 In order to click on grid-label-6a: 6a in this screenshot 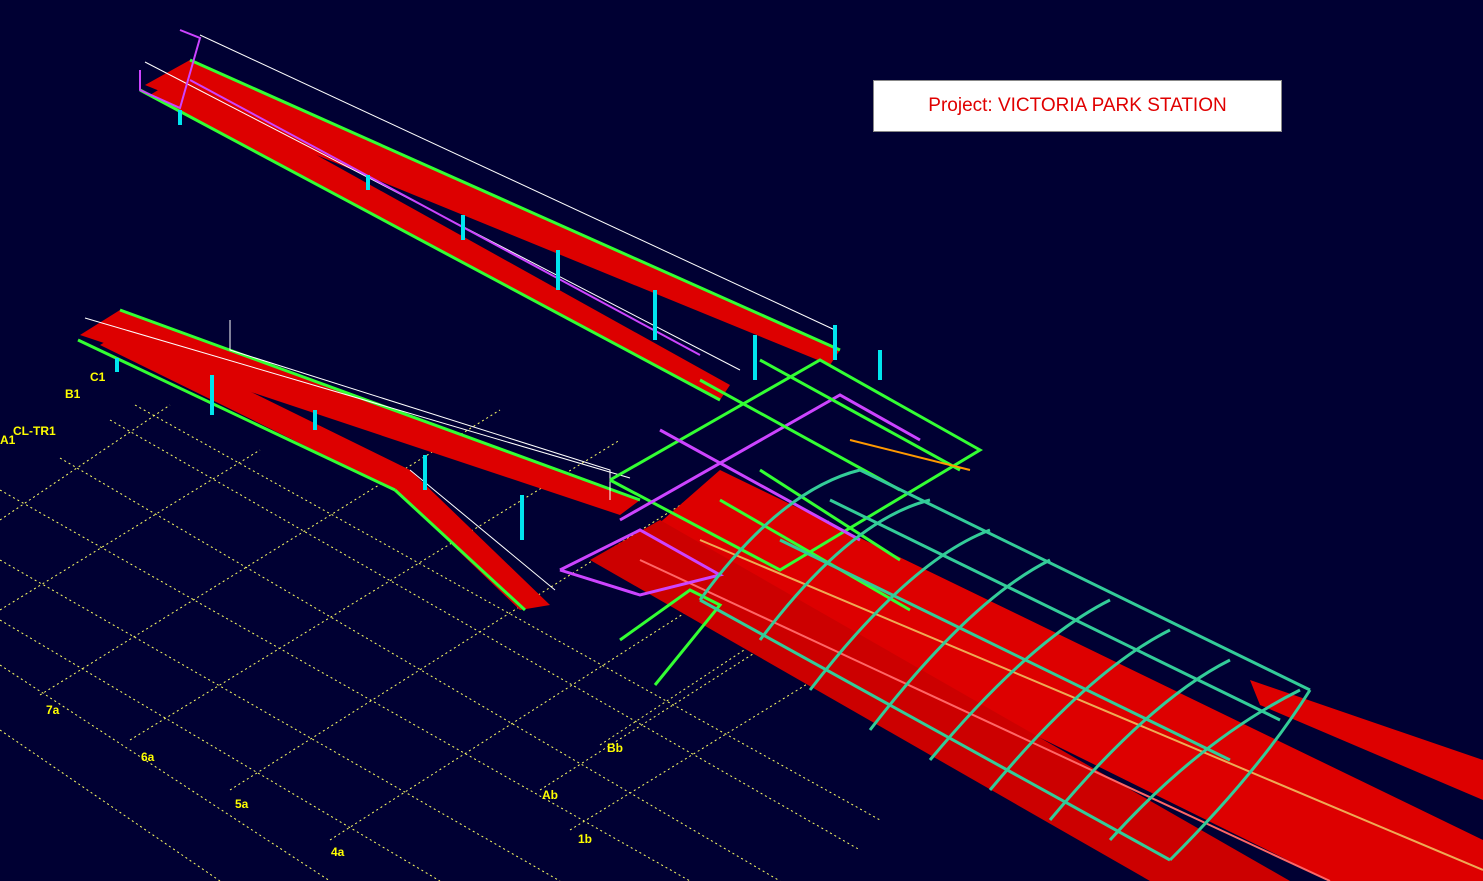, I will do `click(148, 757)`.